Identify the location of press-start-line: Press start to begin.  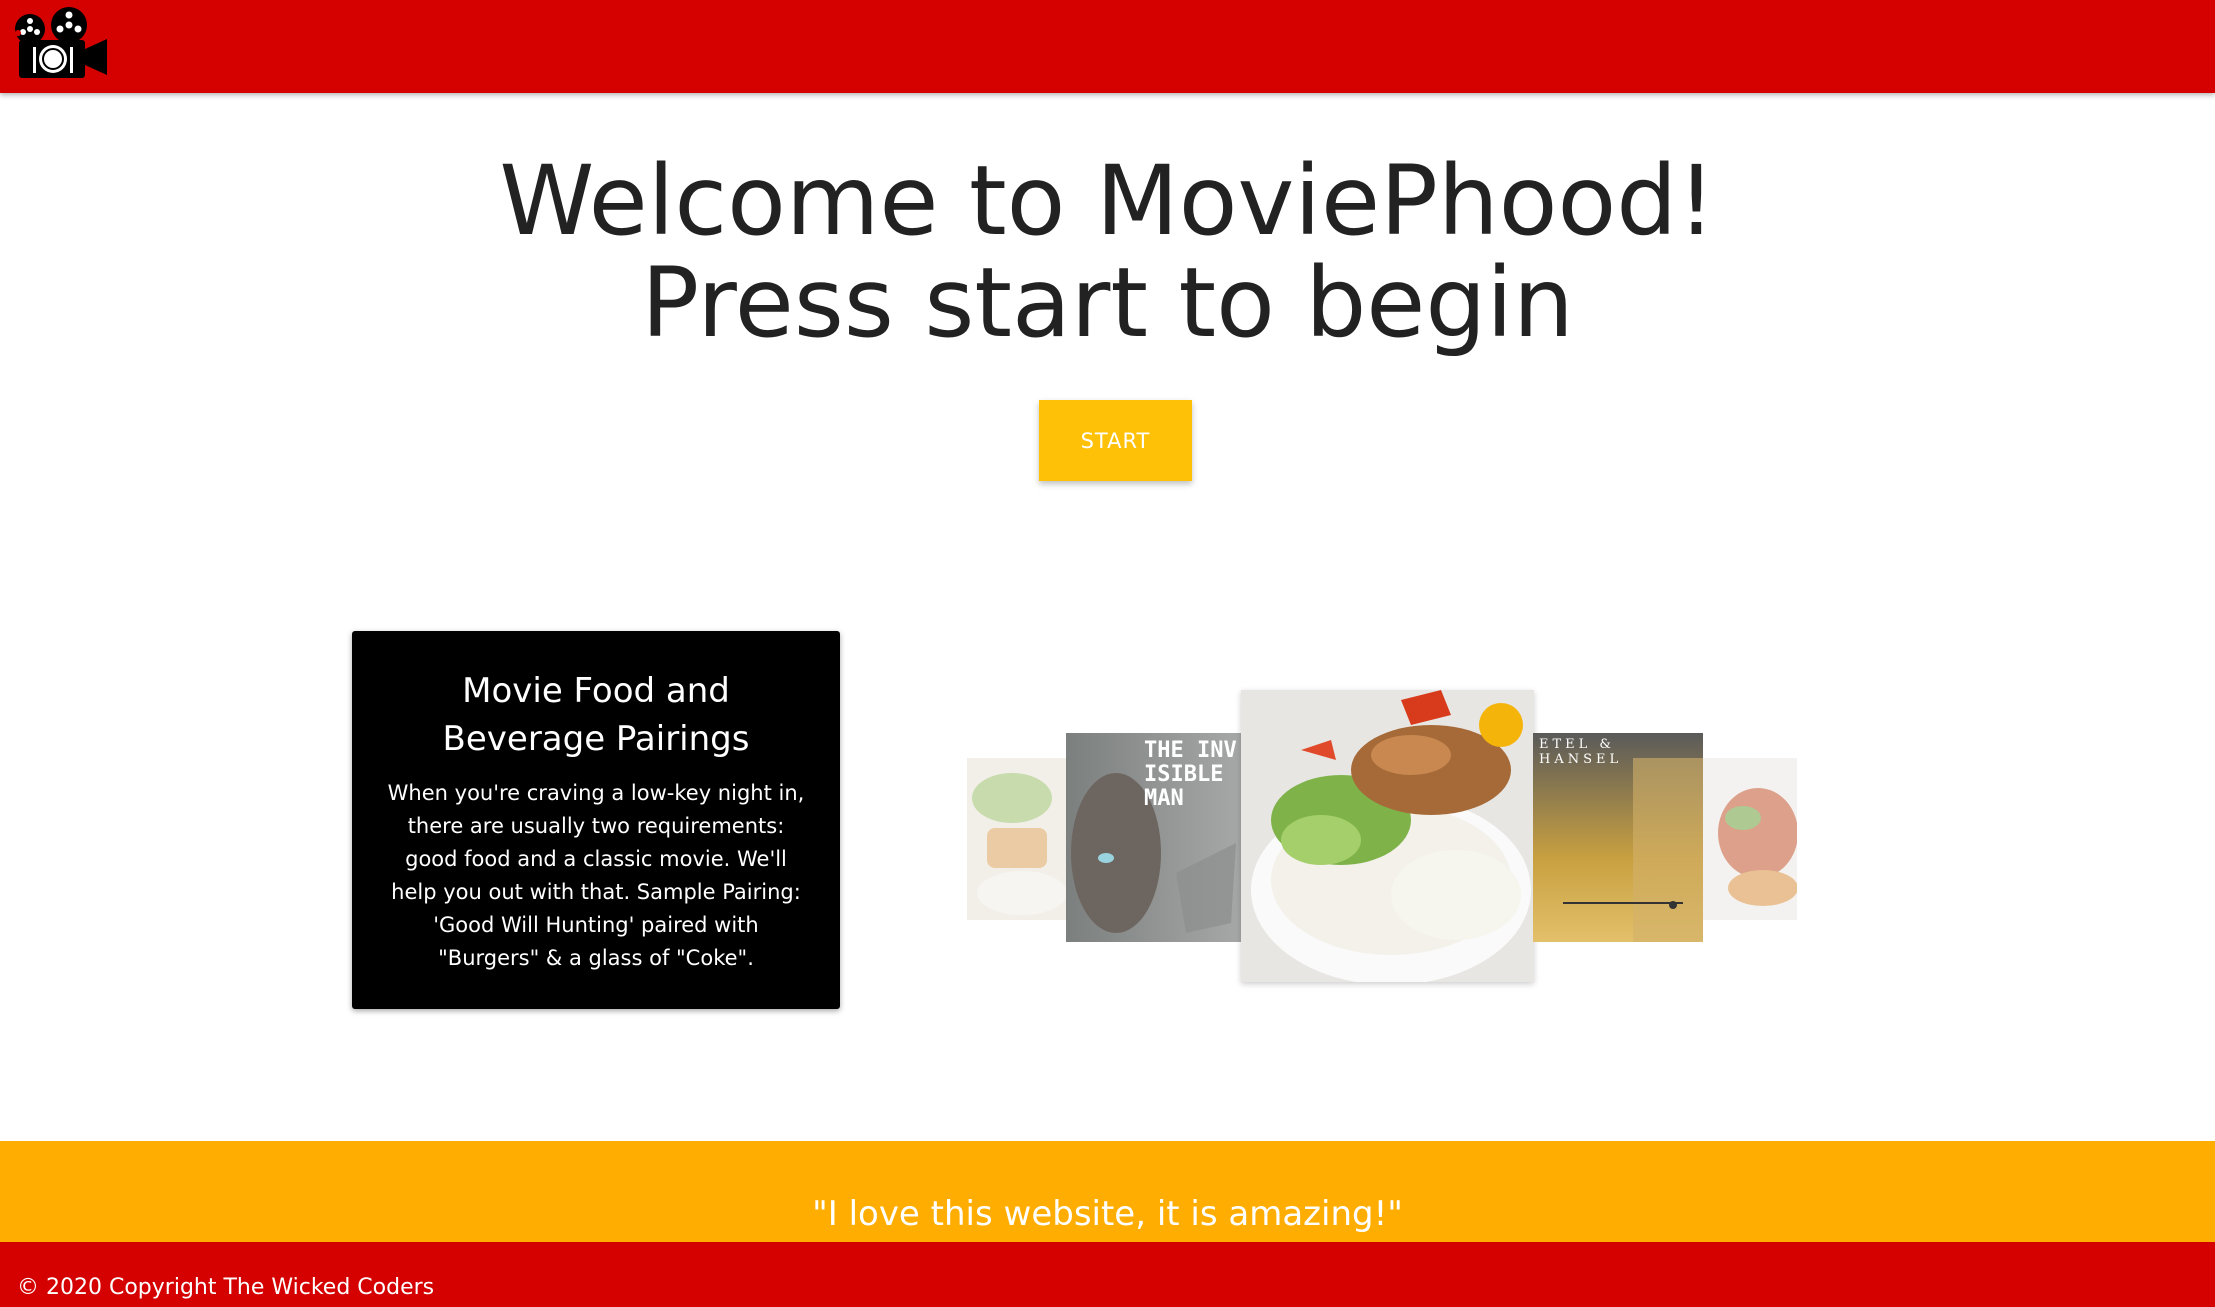
(1107, 303).